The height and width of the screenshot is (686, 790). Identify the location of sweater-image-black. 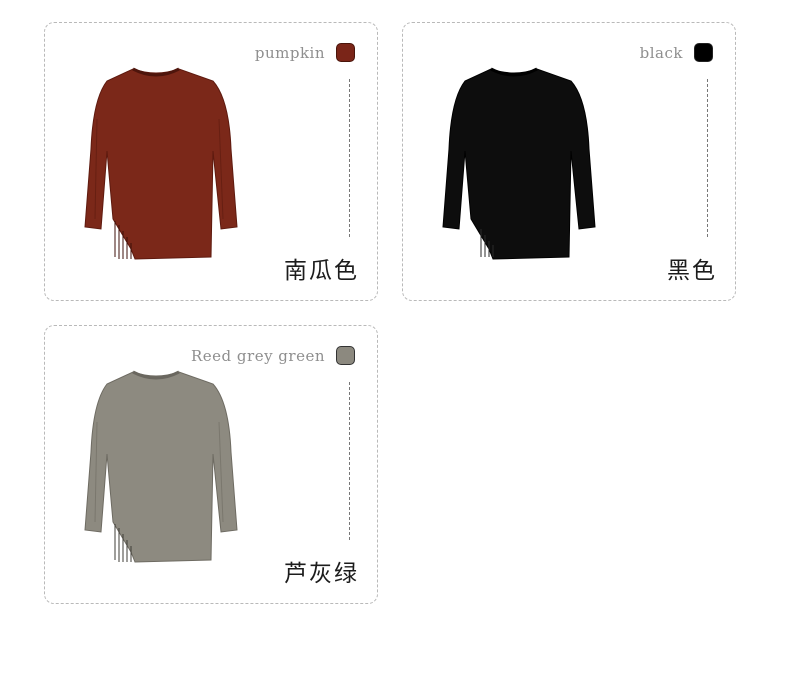
(519, 163).